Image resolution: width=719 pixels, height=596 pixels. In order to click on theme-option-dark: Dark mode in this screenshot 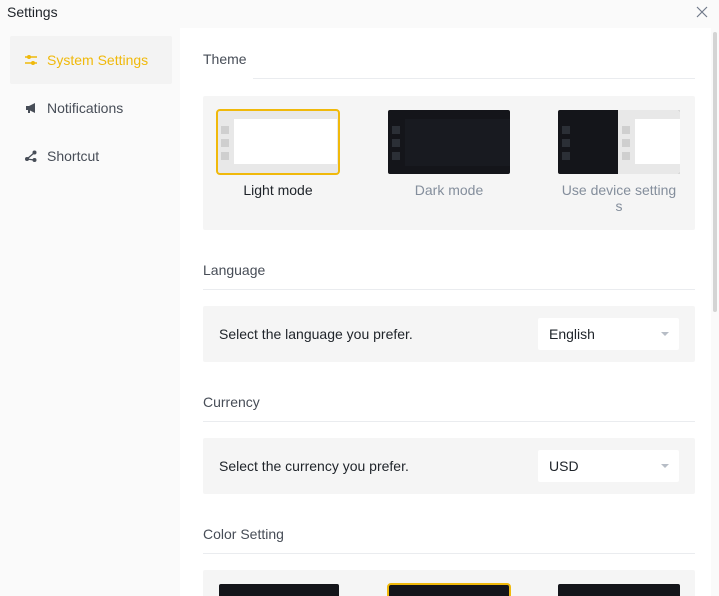, I will do `click(449, 154)`.